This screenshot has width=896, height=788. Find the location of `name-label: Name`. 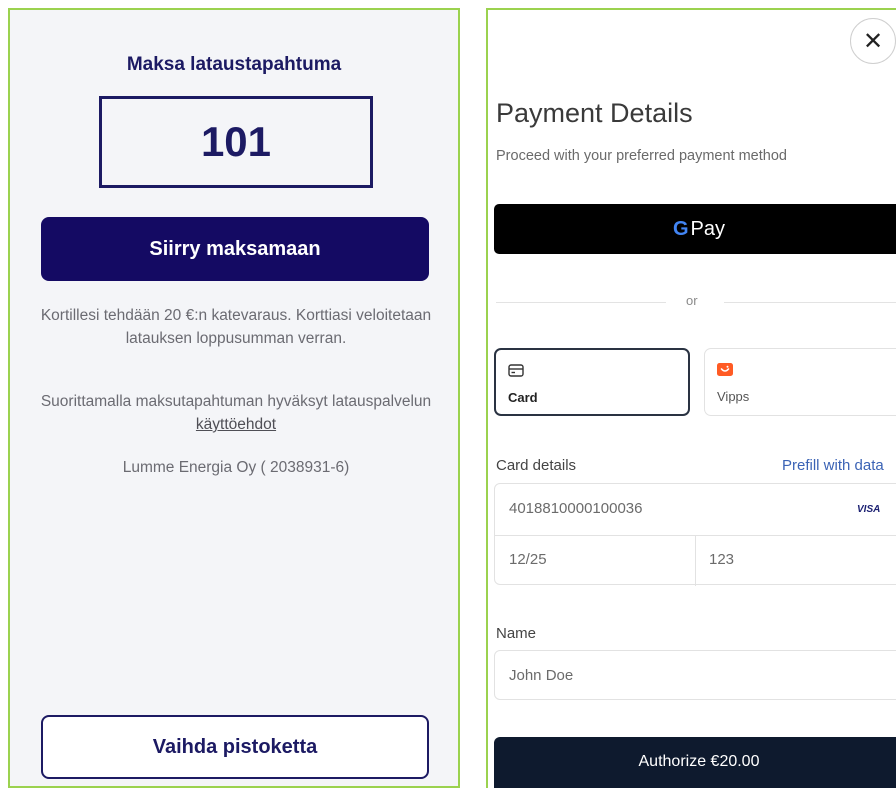

name-label: Name is located at coordinates (516, 633).